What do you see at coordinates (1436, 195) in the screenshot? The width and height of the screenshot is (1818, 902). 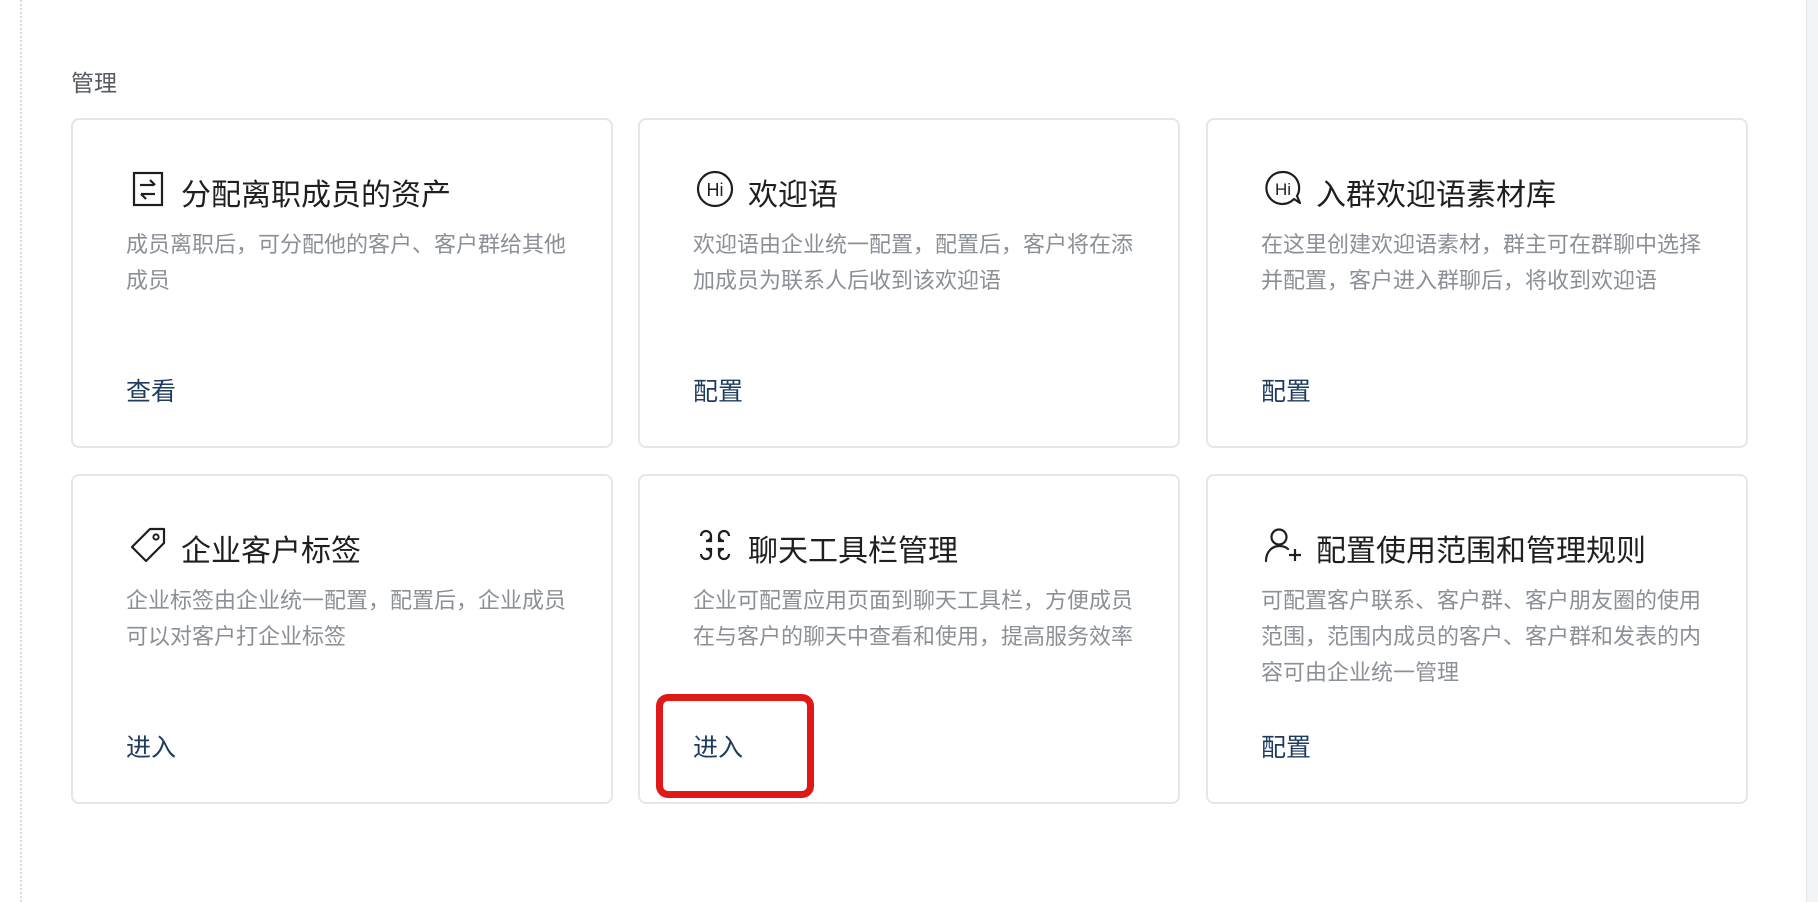 I see `card-title: 入群欢迎语素材库` at bounding box center [1436, 195].